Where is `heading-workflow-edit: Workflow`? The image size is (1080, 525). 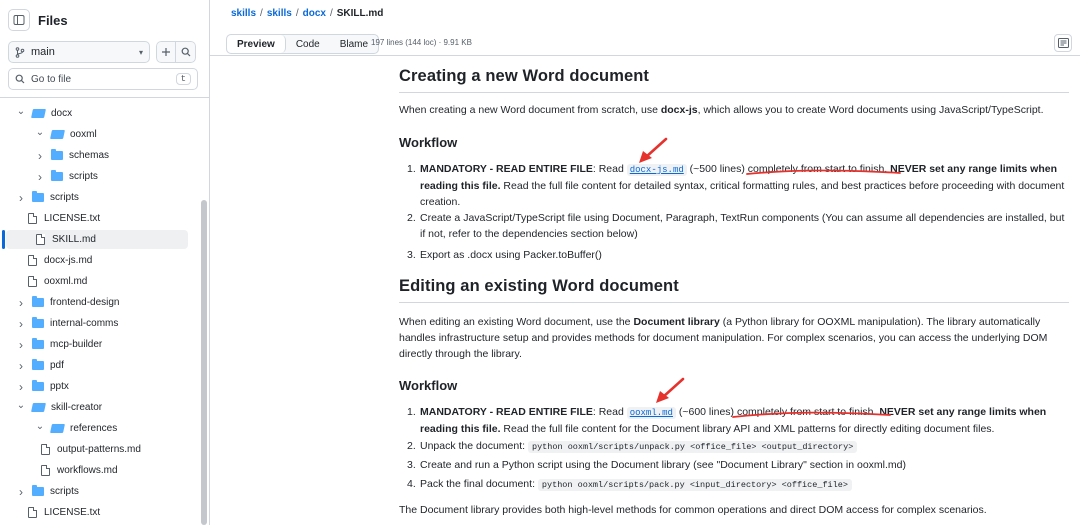
heading-workflow-edit: Workflow is located at coordinates (428, 385).